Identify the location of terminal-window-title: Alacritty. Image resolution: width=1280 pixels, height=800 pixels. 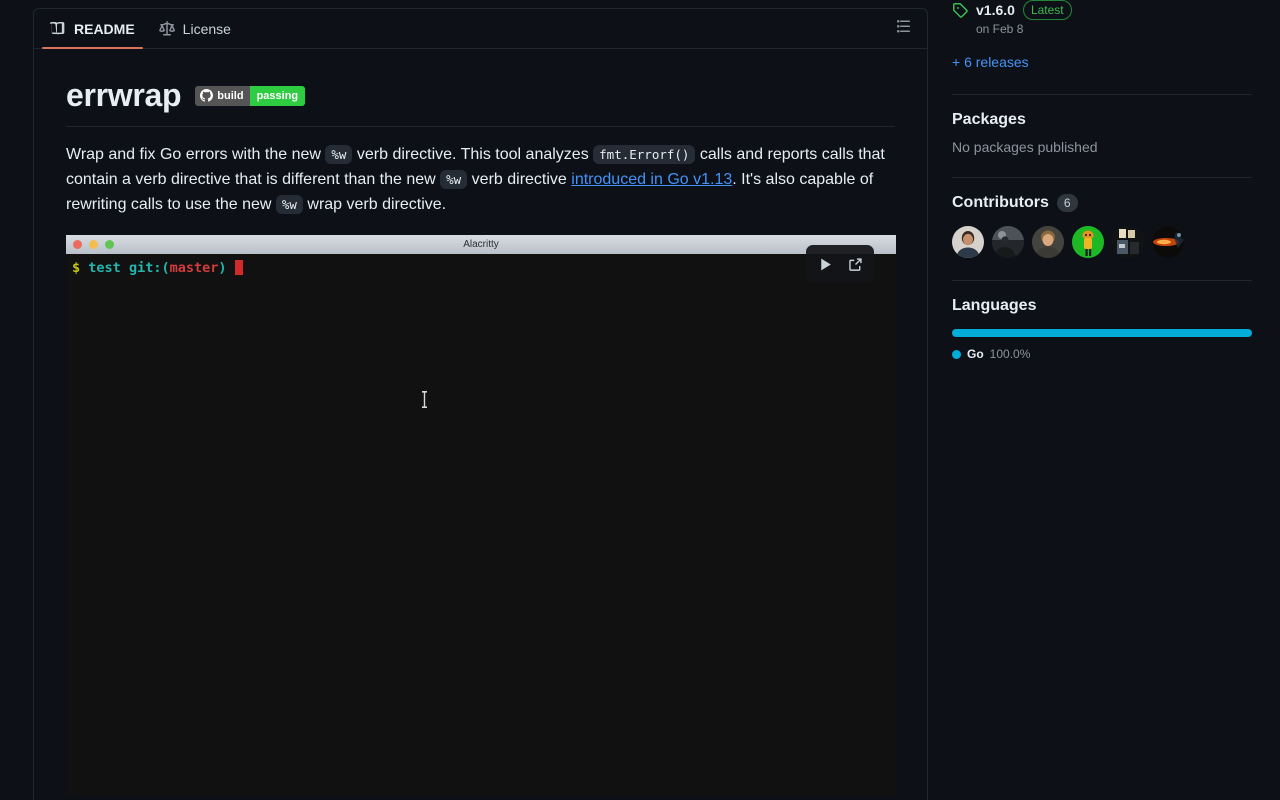
(481, 245).